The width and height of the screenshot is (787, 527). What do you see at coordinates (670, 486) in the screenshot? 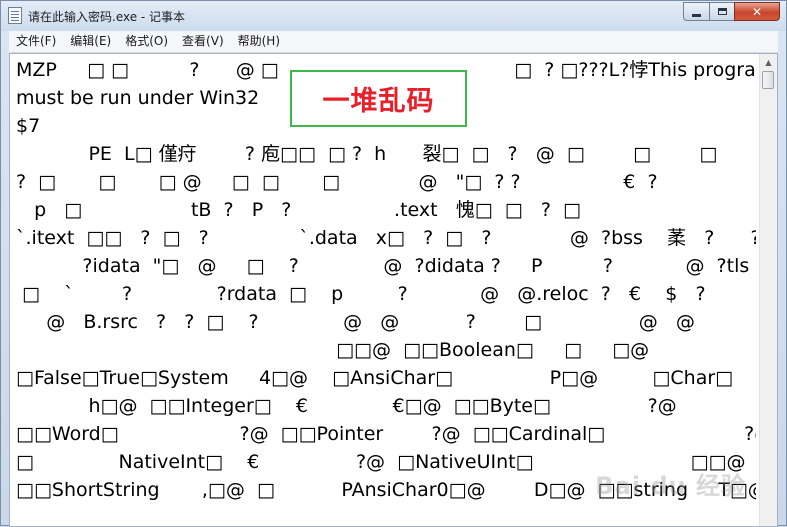
I see `watermark: Bai du 经验` at bounding box center [670, 486].